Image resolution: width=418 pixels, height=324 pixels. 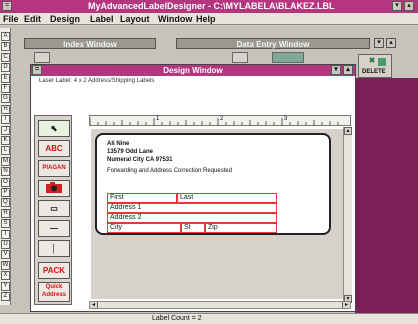 I want to click on text-tool-abc: ABC, so click(x=54, y=148).